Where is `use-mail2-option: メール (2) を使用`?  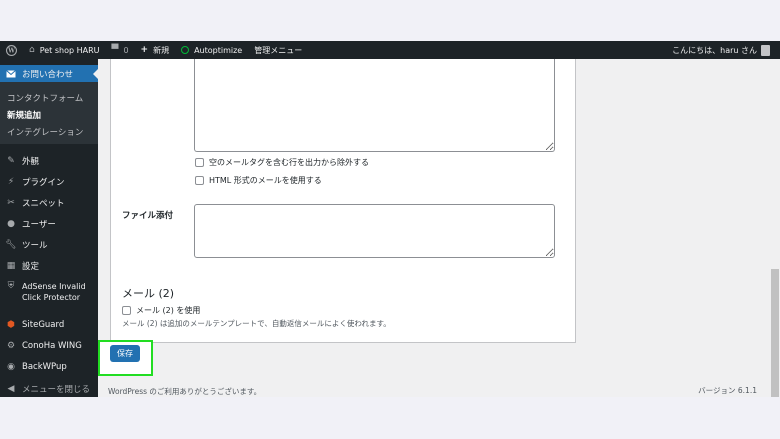 use-mail2-option: メール (2) を使用 is located at coordinates (161, 310).